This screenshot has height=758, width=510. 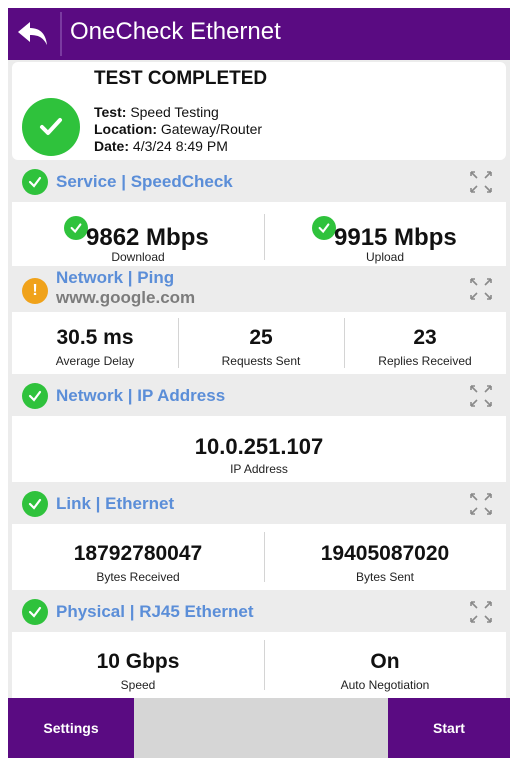 I want to click on bottom-bar: Settings Start, so click(x=259, y=728).